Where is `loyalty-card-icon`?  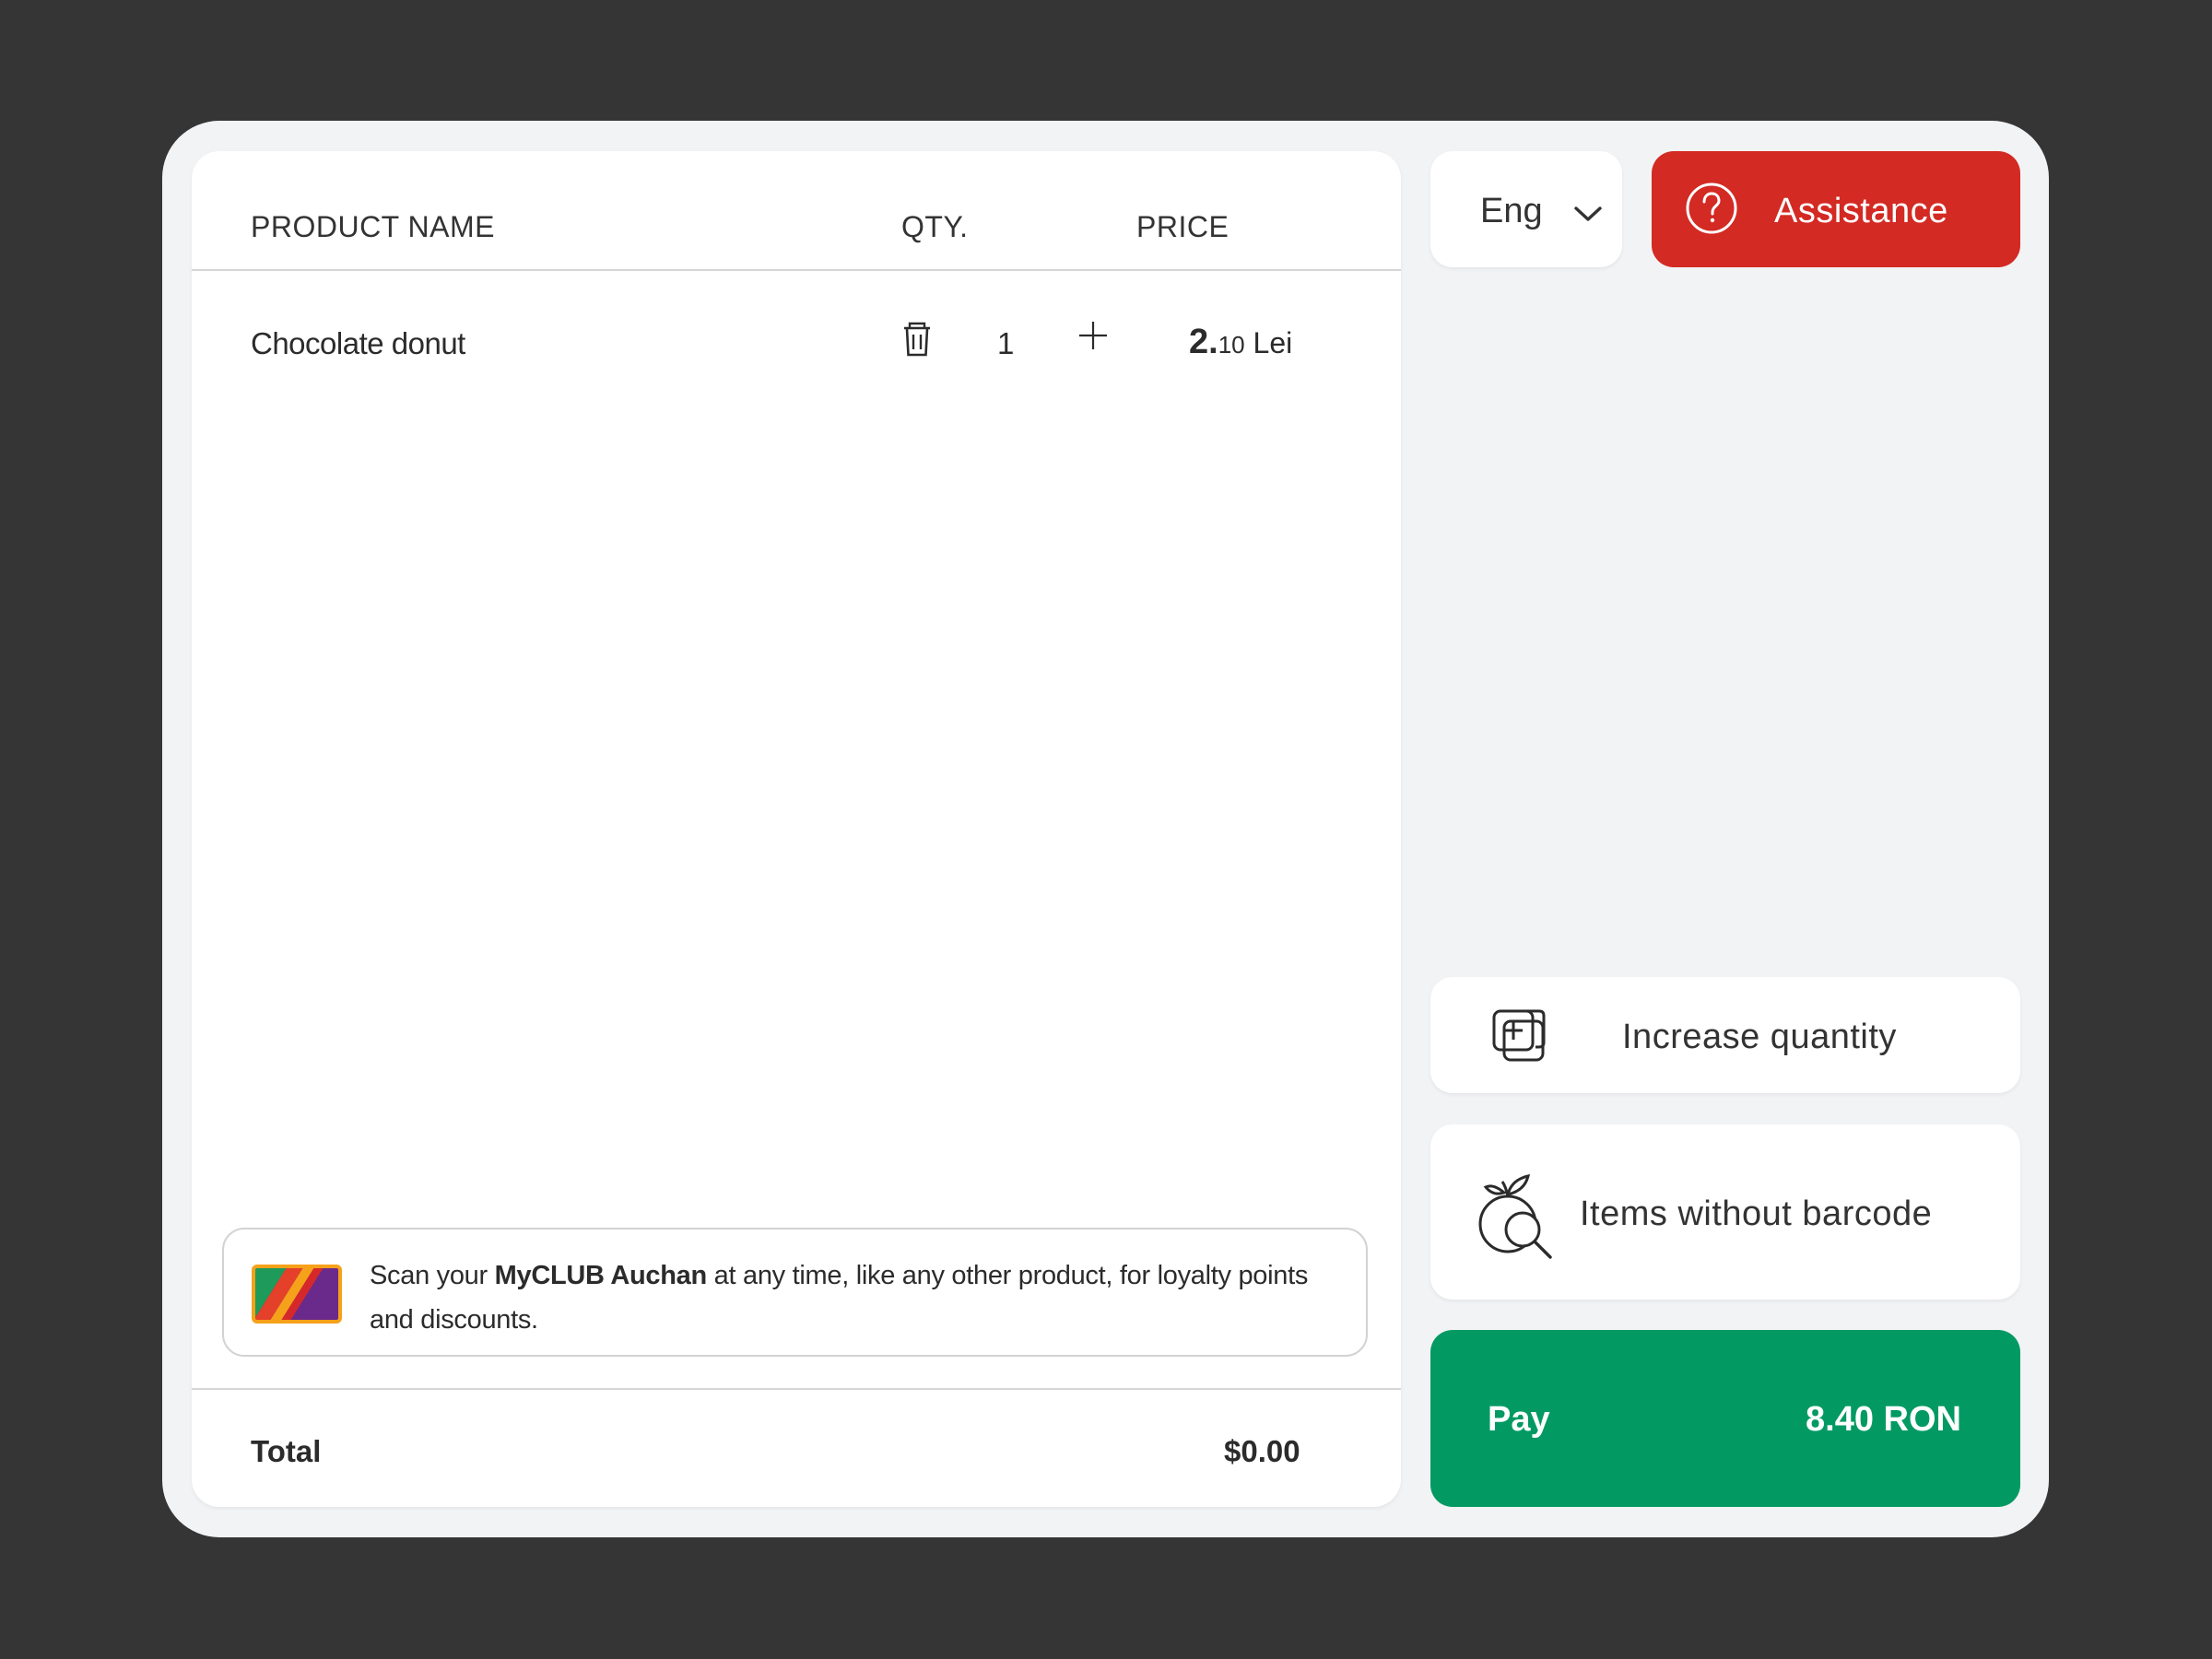
loyalty-card-icon is located at coordinates (297, 1294).